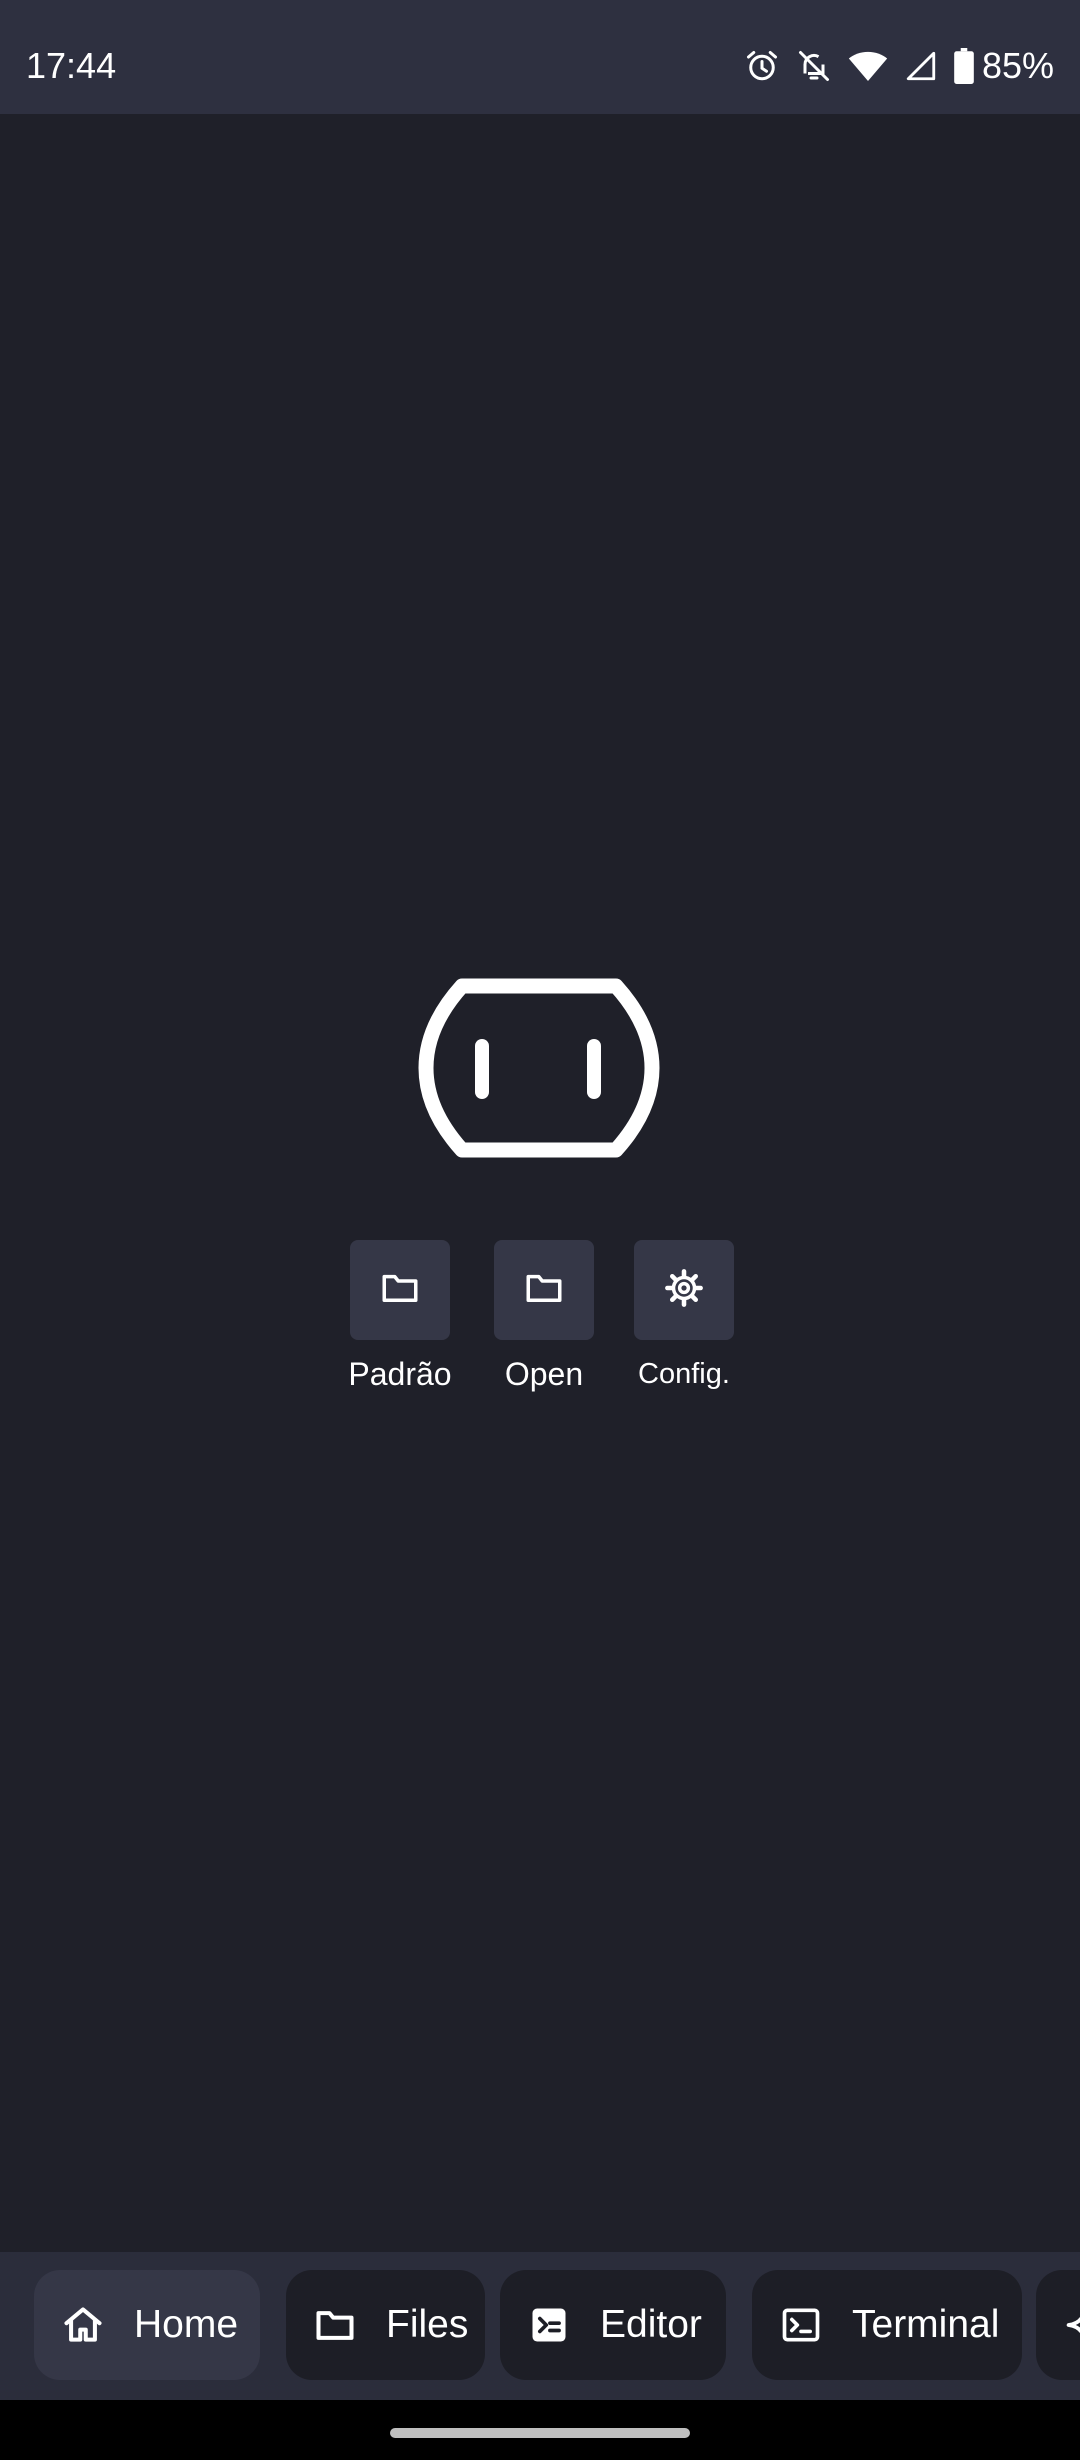 This screenshot has height=2460, width=1080. What do you see at coordinates (540, 57) in the screenshot?
I see `status-bar: 17:44 85%` at bounding box center [540, 57].